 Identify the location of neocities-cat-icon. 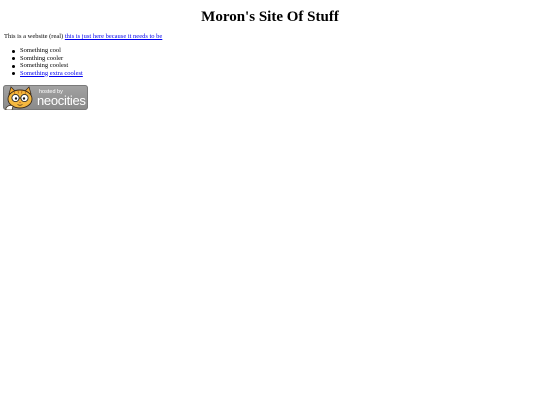
(19, 98).